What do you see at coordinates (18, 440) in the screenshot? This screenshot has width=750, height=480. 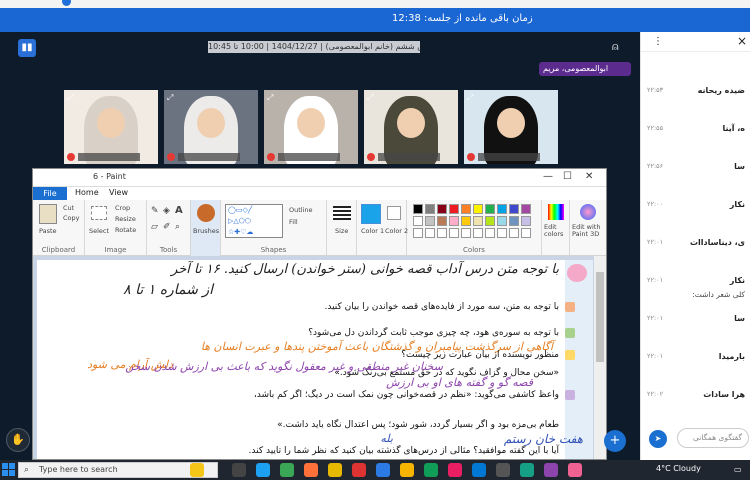 I see `raise-hand-icon: ✋` at bounding box center [18, 440].